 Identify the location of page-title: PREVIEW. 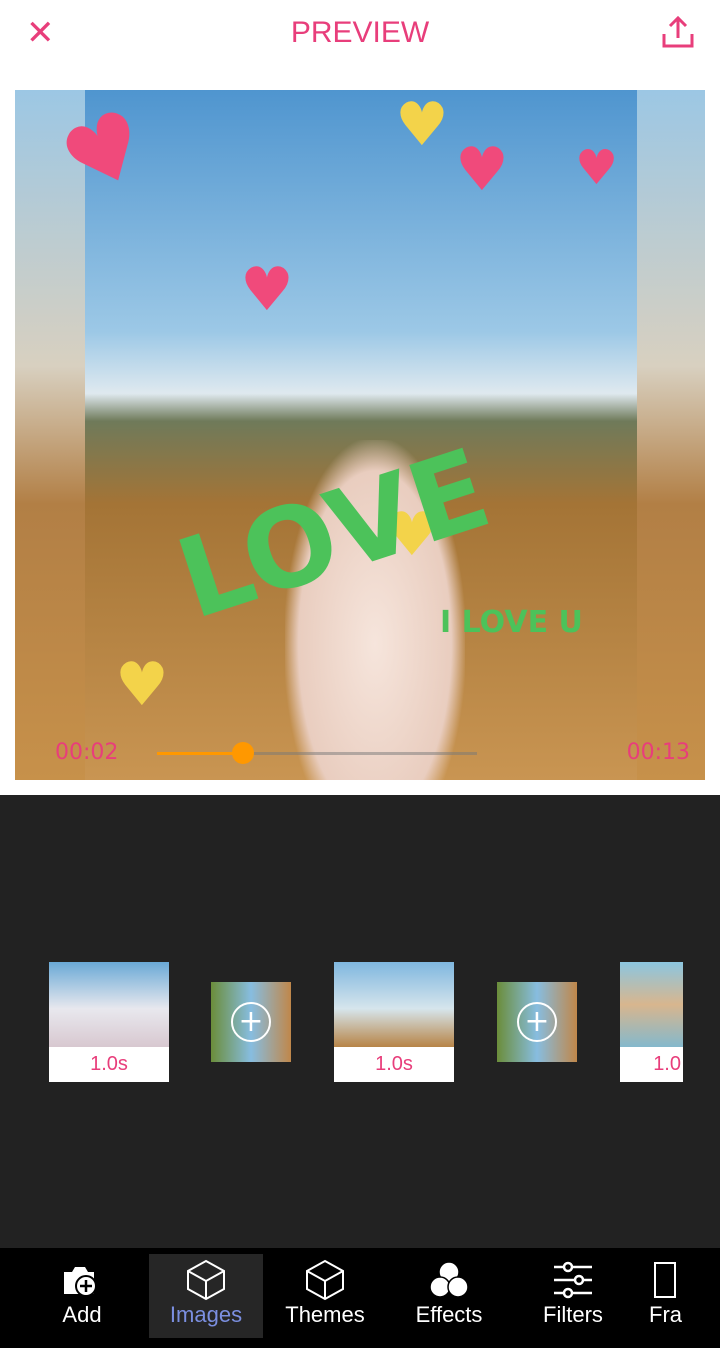
(360, 32).